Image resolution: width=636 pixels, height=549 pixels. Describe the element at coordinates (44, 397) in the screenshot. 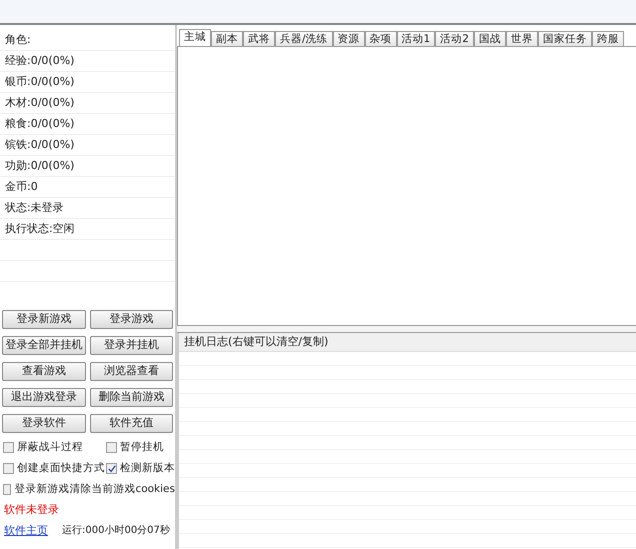

I see `action-button: 退出游戏登录` at that location.